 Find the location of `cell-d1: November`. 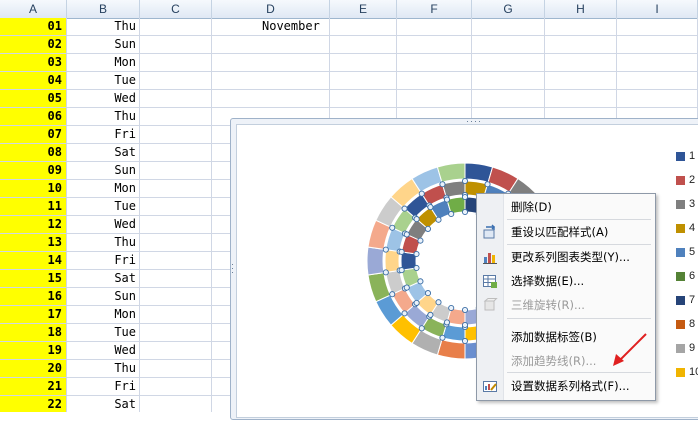

cell-d1: November is located at coordinates (271, 27).